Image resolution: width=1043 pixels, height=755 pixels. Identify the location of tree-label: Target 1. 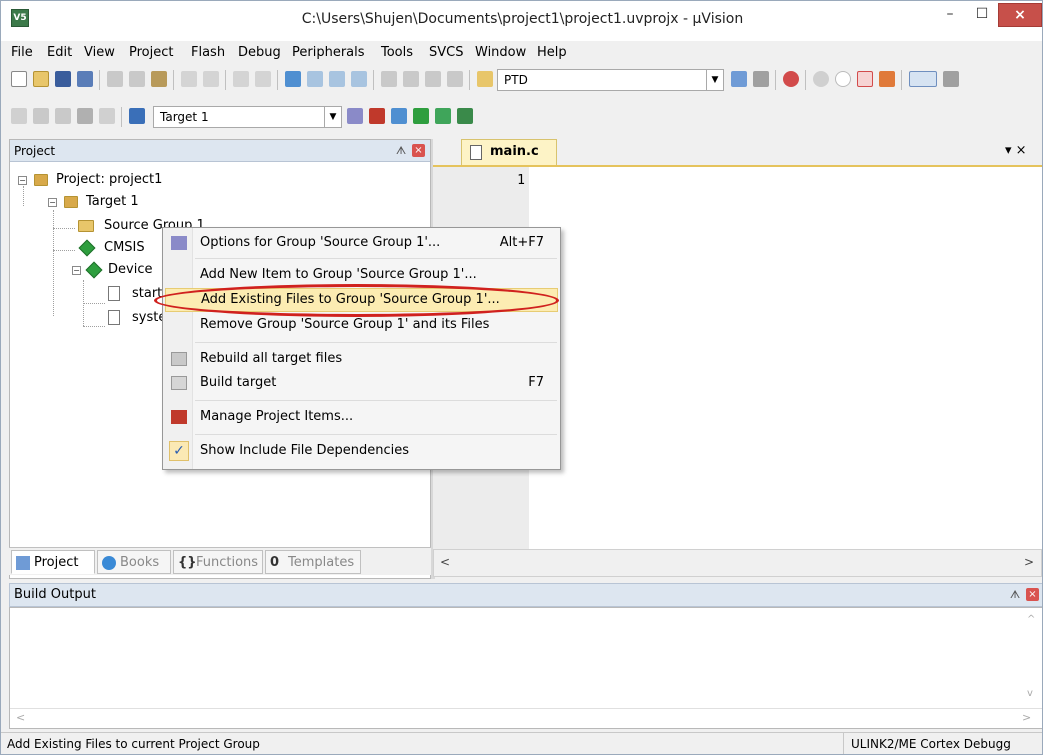
(112, 201).